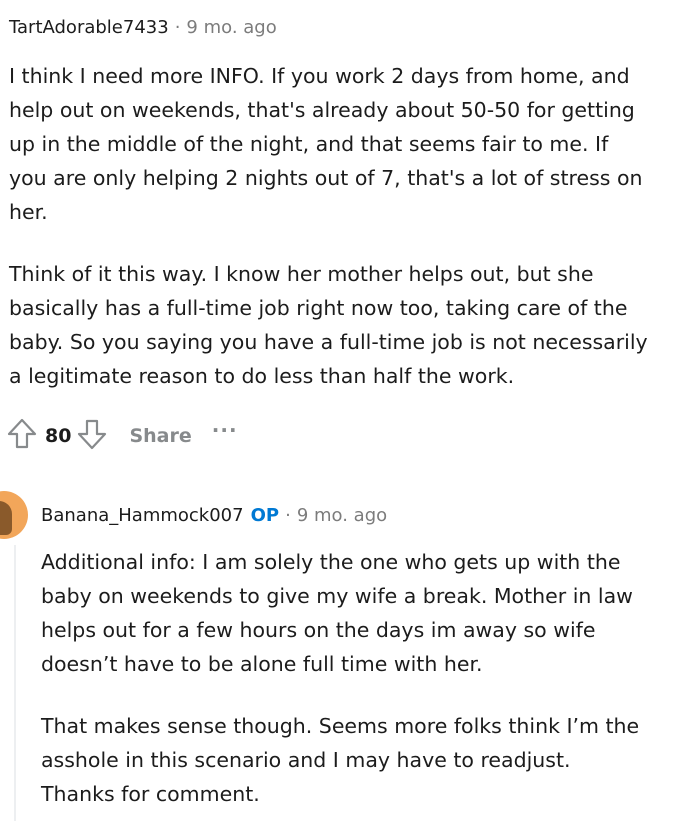  I want to click on upvote-arrow-icon, so click(22, 436).